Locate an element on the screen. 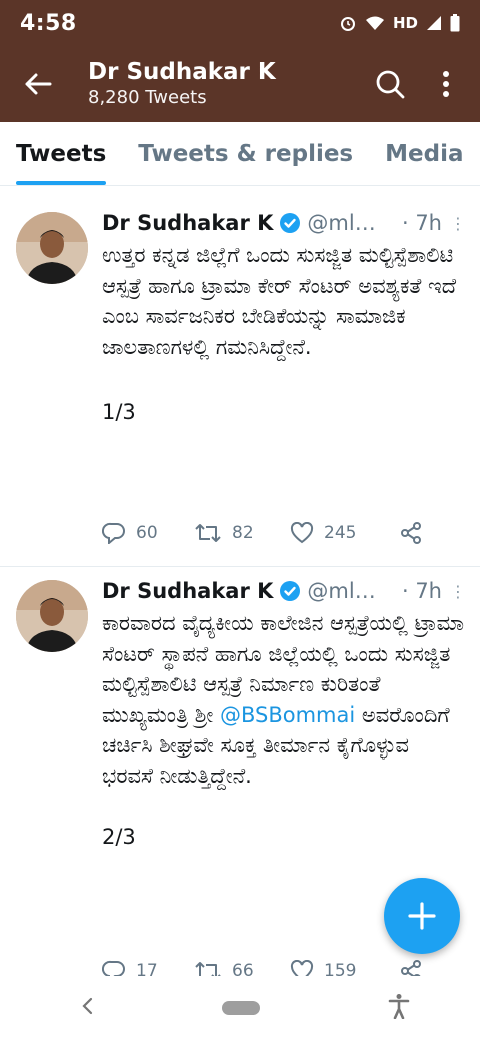 The width and height of the screenshot is (480, 1040). accessibility-button is located at coordinates (399, 1008).